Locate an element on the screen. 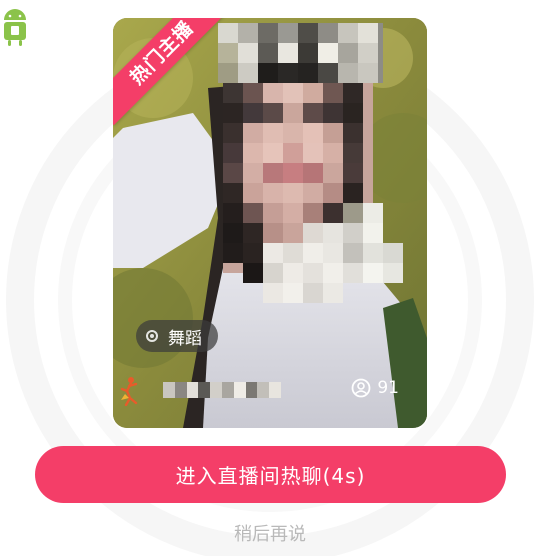 The width and height of the screenshot is (540, 556). dancer-icon is located at coordinates (129, 391).